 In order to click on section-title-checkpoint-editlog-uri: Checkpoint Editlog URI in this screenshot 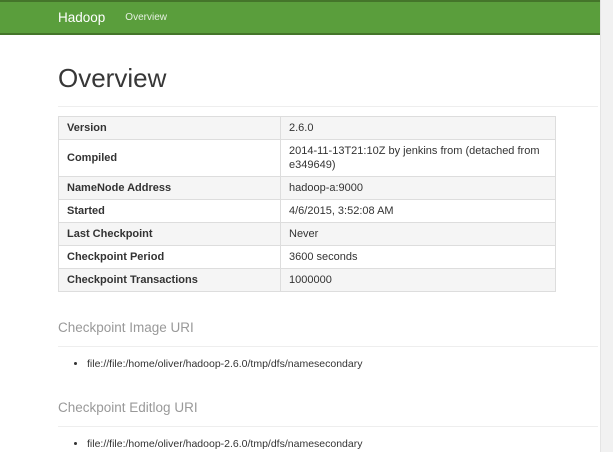, I will do `click(328, 414)`.